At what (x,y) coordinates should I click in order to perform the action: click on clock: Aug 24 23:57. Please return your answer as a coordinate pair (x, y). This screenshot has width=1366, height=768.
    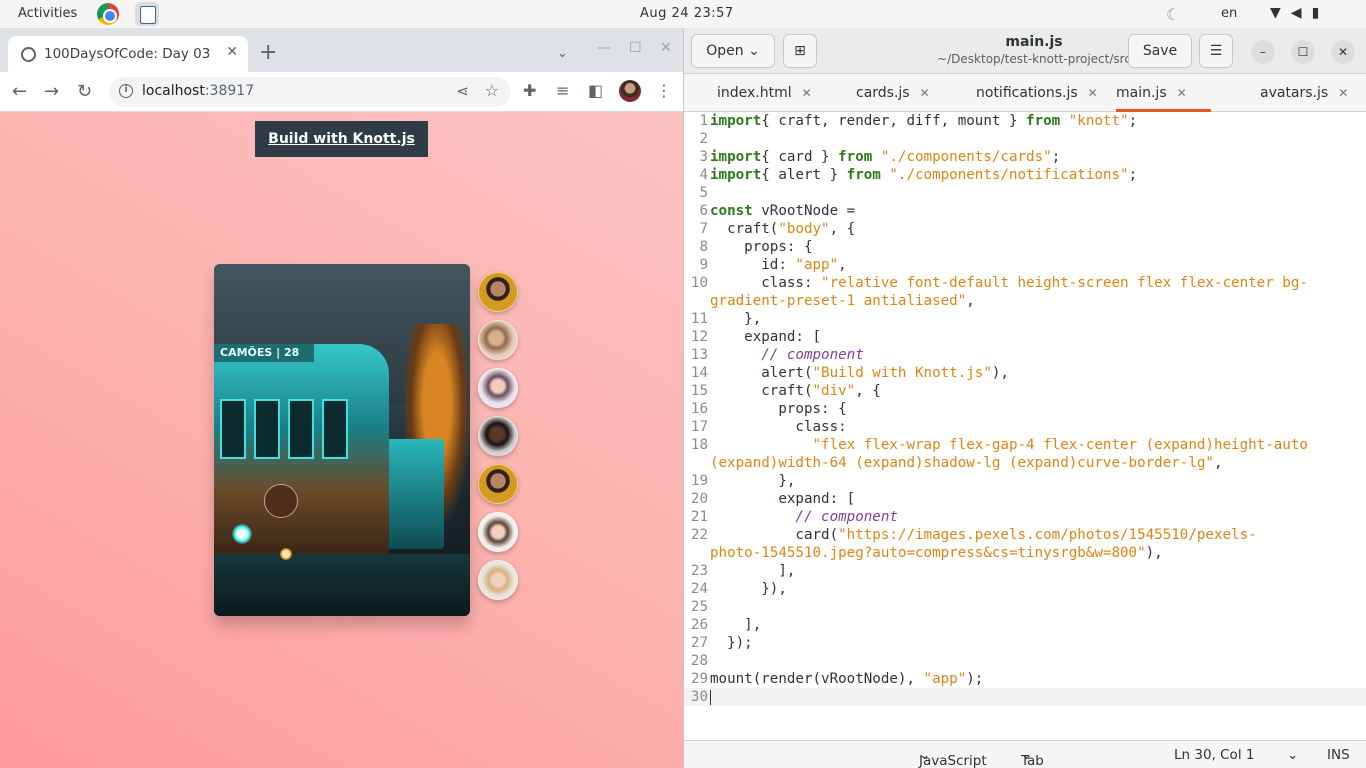
    Looking at the image, I should click on (687, 13).